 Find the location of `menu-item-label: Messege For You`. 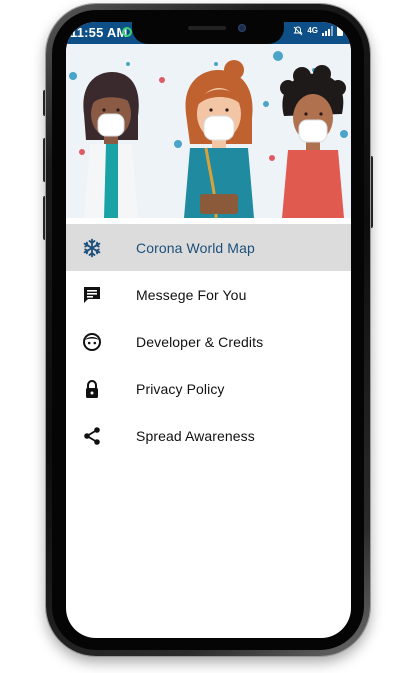

menu-item-label: Messege For You is located at coordinates (191, 294).